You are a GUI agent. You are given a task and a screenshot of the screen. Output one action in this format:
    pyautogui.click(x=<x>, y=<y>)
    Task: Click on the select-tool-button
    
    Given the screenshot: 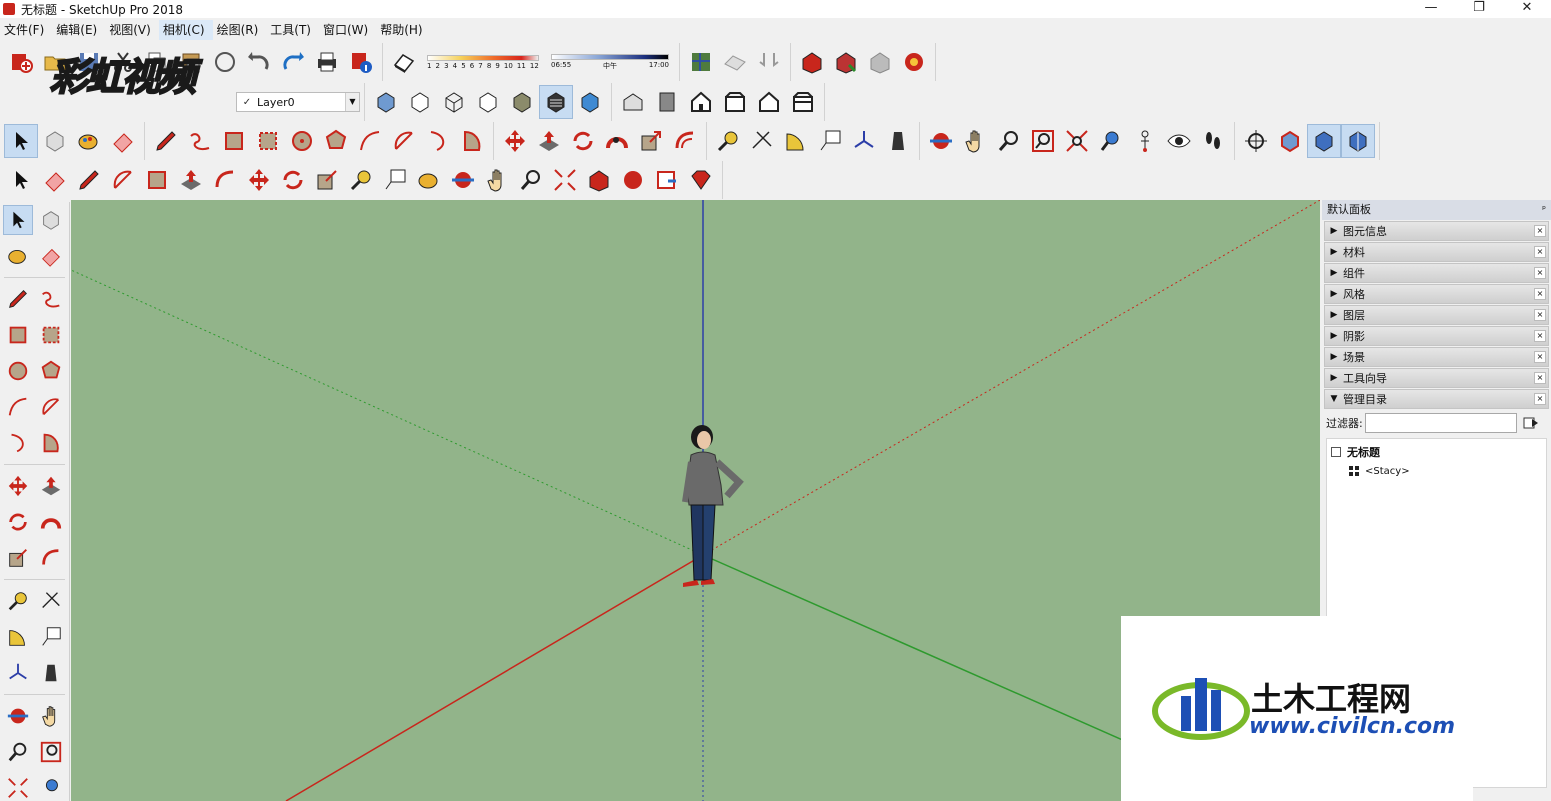 What is the action you would take?
    pyautogui.click(x=21, y=141)
    